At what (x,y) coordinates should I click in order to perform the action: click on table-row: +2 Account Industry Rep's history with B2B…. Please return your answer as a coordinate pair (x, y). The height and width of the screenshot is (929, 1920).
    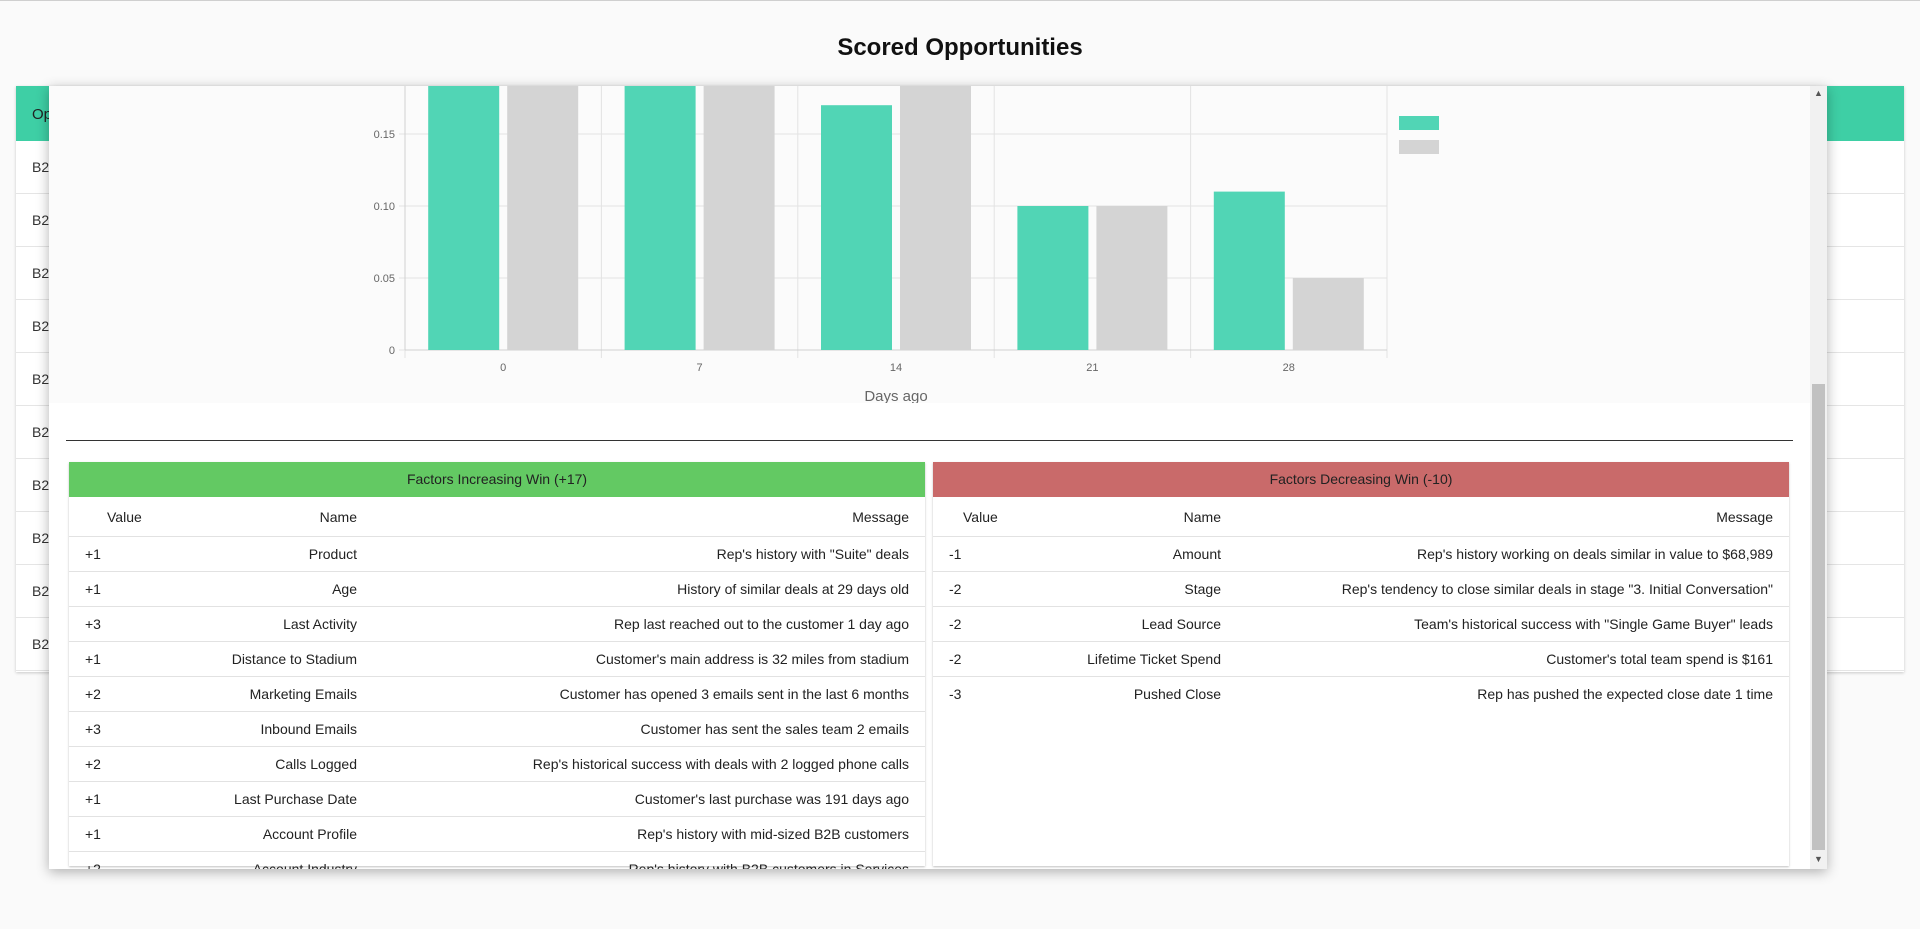
    Looking at the image, I should click on (497, 860).